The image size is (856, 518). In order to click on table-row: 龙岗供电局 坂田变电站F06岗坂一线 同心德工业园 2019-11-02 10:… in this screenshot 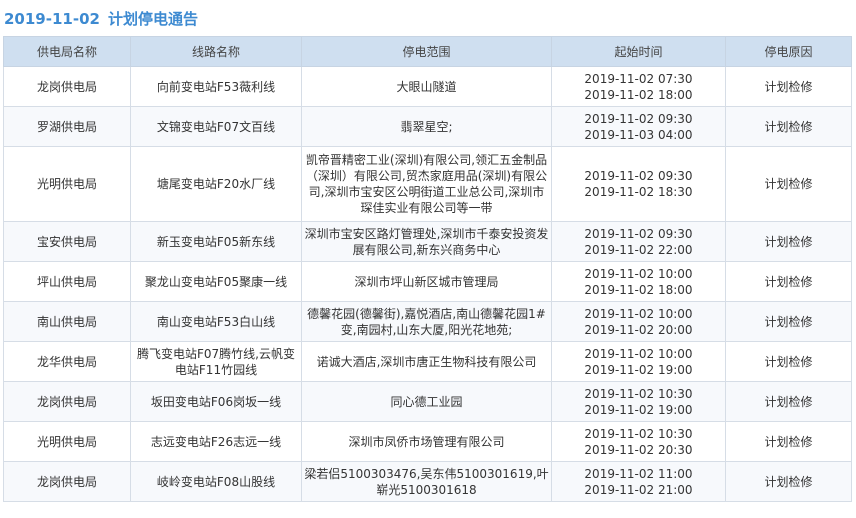, I will do `click(427, 401)`.